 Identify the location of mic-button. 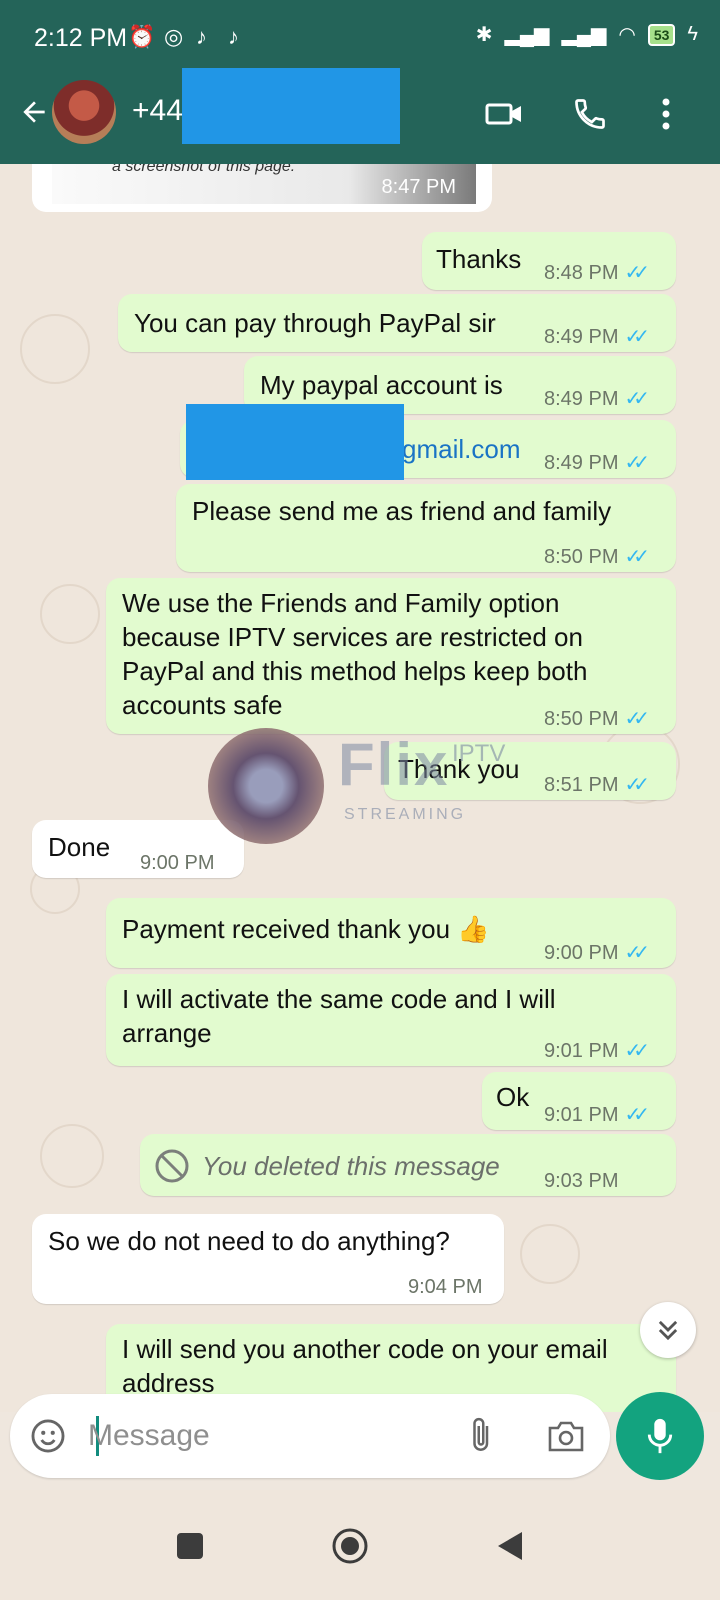
(660, 1436).